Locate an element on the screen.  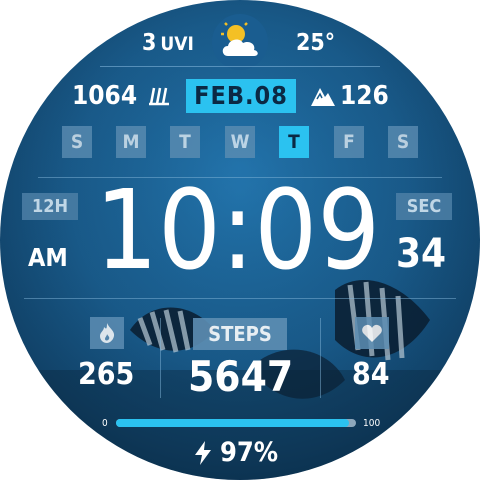
heart-rate-badge is located at coordinates (372, 333).